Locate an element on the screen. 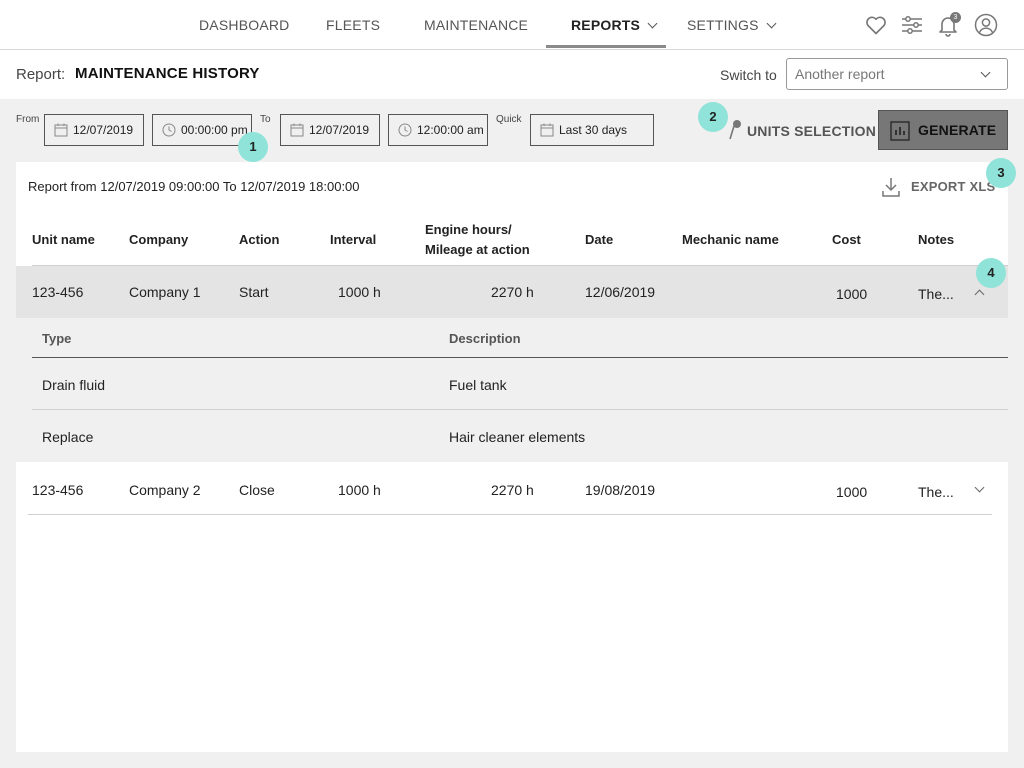  cell-company: Company 1 is located at coordinates (165, 292).